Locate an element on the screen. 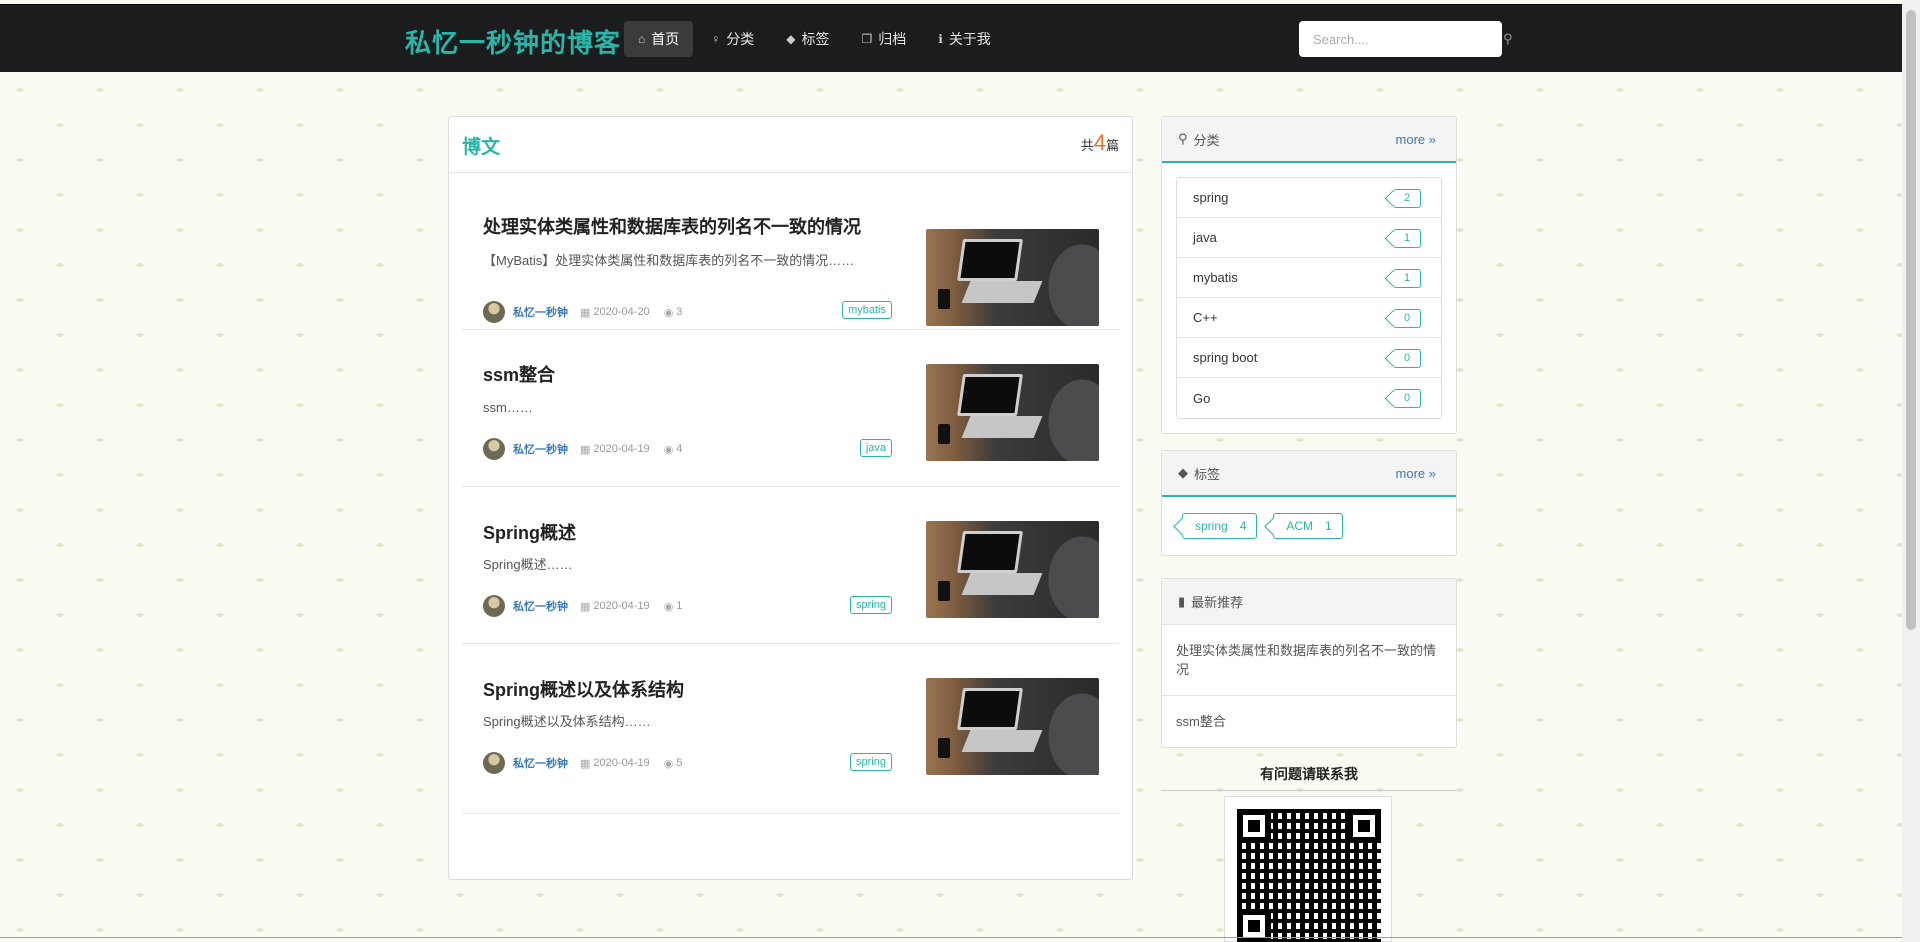  post-tag: mybatis is located at coordinates (867, 310).